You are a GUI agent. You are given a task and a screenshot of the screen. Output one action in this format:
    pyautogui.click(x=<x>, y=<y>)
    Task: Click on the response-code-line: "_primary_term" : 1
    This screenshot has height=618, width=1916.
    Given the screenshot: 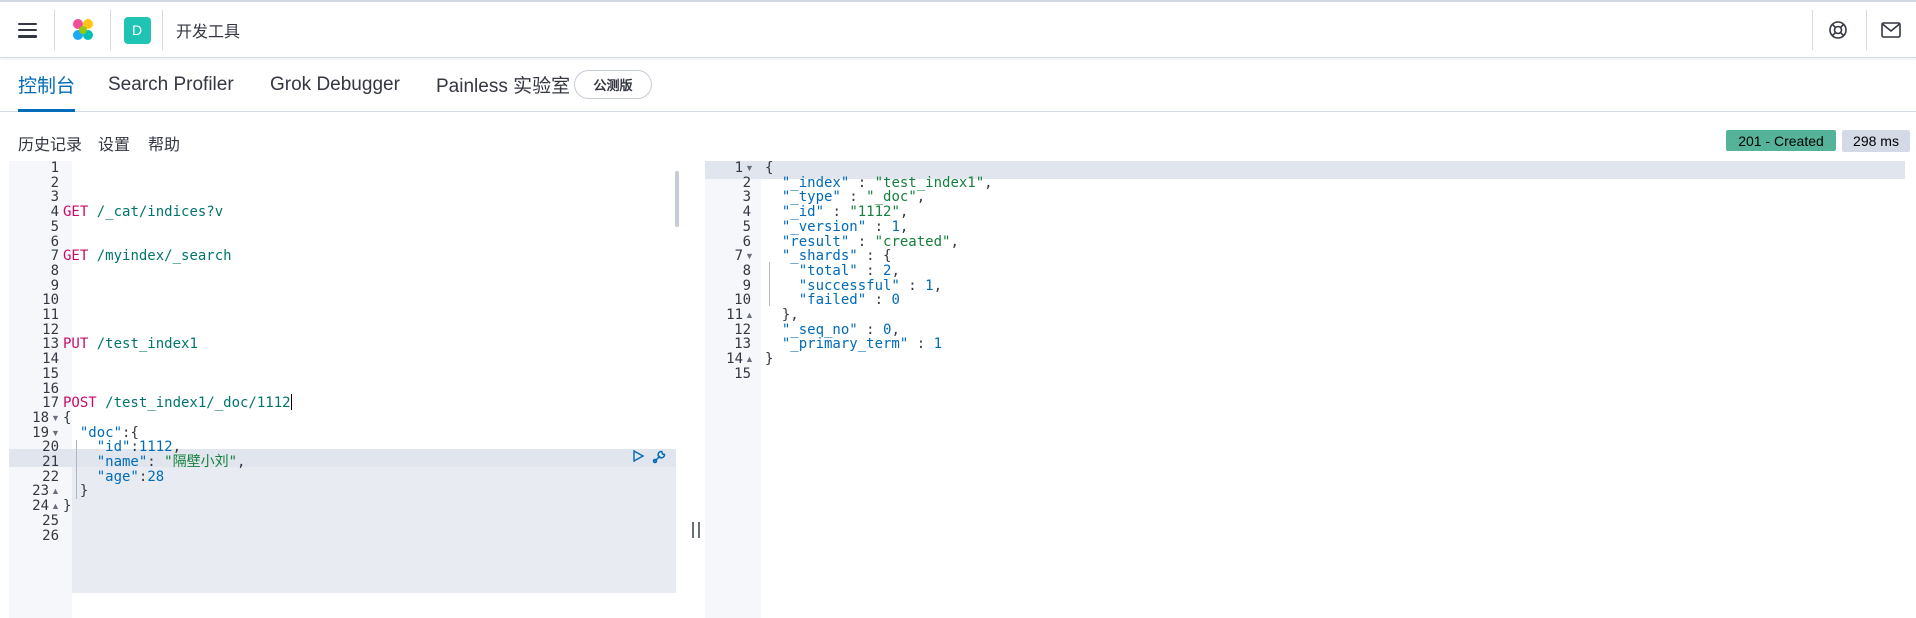 What is the action you would take?
    pyautogui.click(x=862, y=344)
    